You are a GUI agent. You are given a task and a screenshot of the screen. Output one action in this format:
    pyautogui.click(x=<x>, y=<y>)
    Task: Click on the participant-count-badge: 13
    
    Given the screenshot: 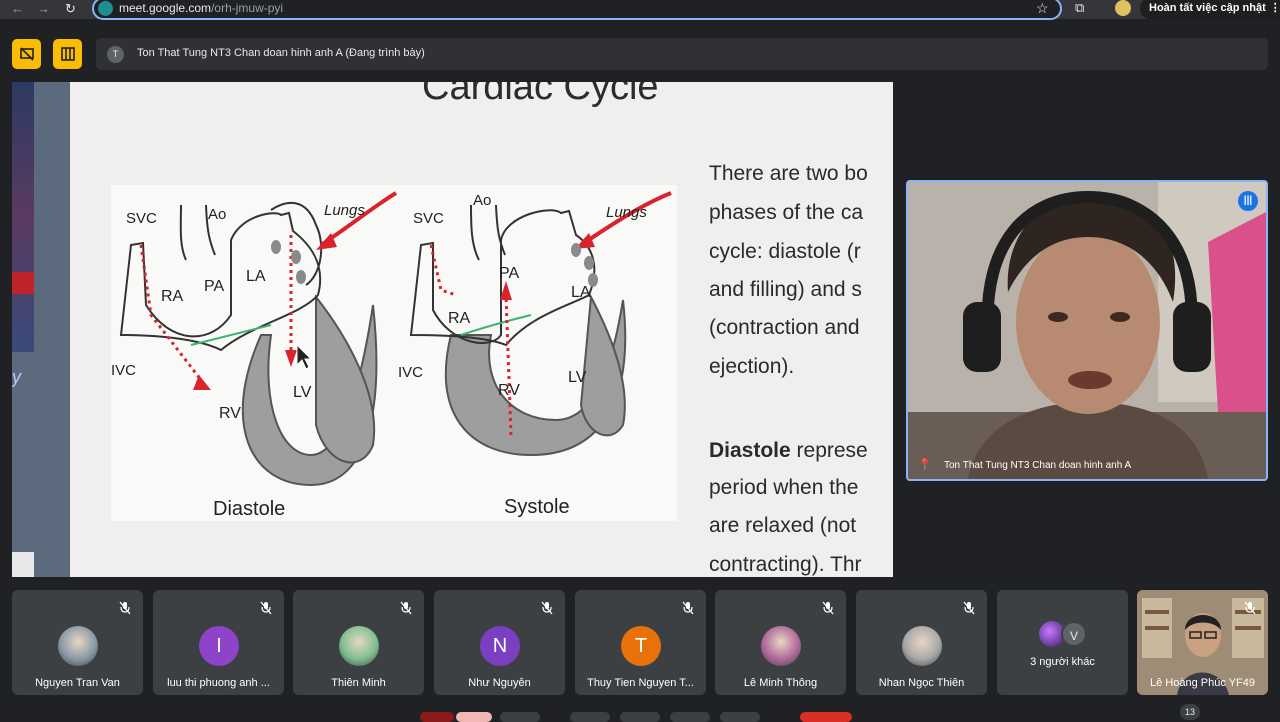 What is the action you would take?
    pyautogui.click(x=1190, y=712)
    